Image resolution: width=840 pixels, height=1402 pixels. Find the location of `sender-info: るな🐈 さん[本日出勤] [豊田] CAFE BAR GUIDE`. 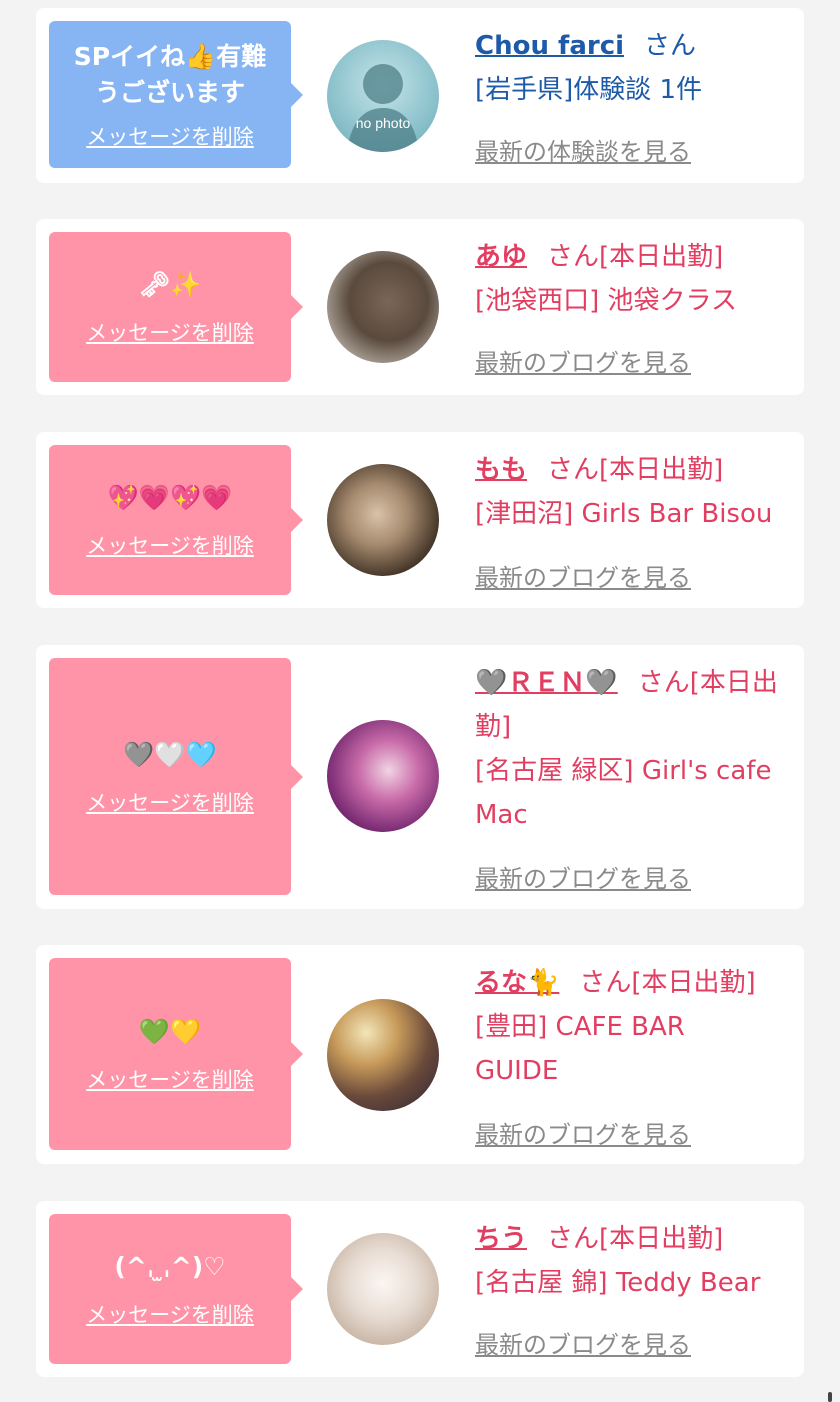

sender-info: るな🐈 さん[本日出勤] [豊田] CAFE BAR GUIDE is located at coordinates (630, 1027).